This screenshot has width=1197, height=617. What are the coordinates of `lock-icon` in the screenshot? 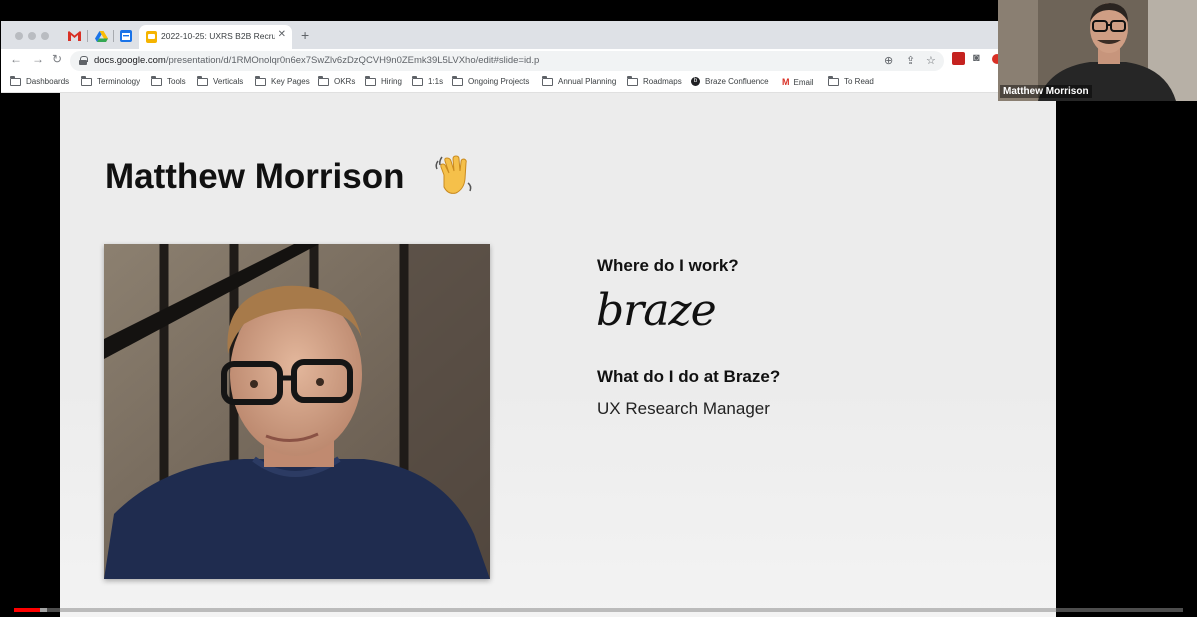 It's located at (83, 60).